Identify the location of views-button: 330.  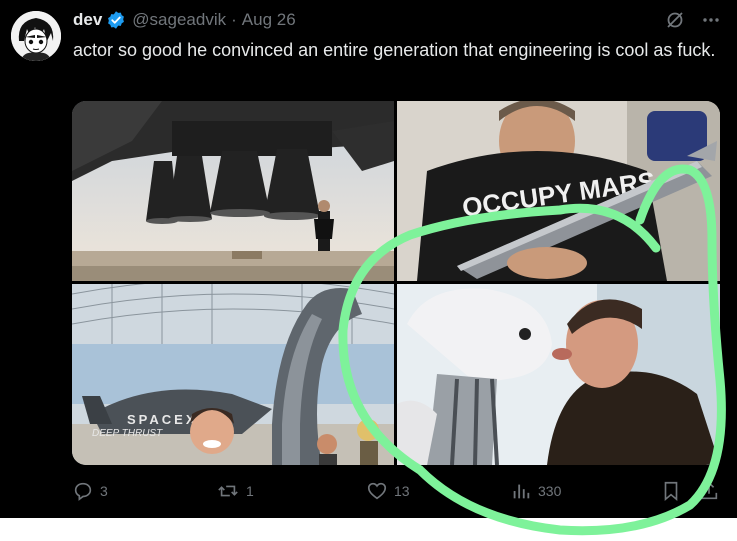
(535, 491).